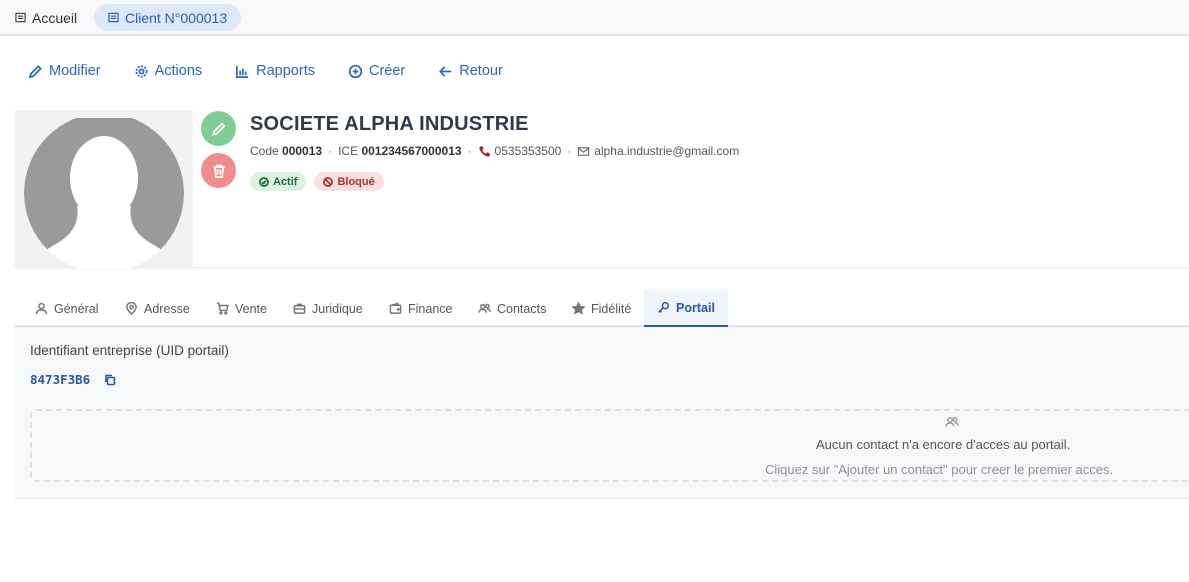 The height and width of the screenshot is (582, 1189). Describe the element at coordinates (242, 71) in the screenshot. I see `bar-chart-icon` at that location.